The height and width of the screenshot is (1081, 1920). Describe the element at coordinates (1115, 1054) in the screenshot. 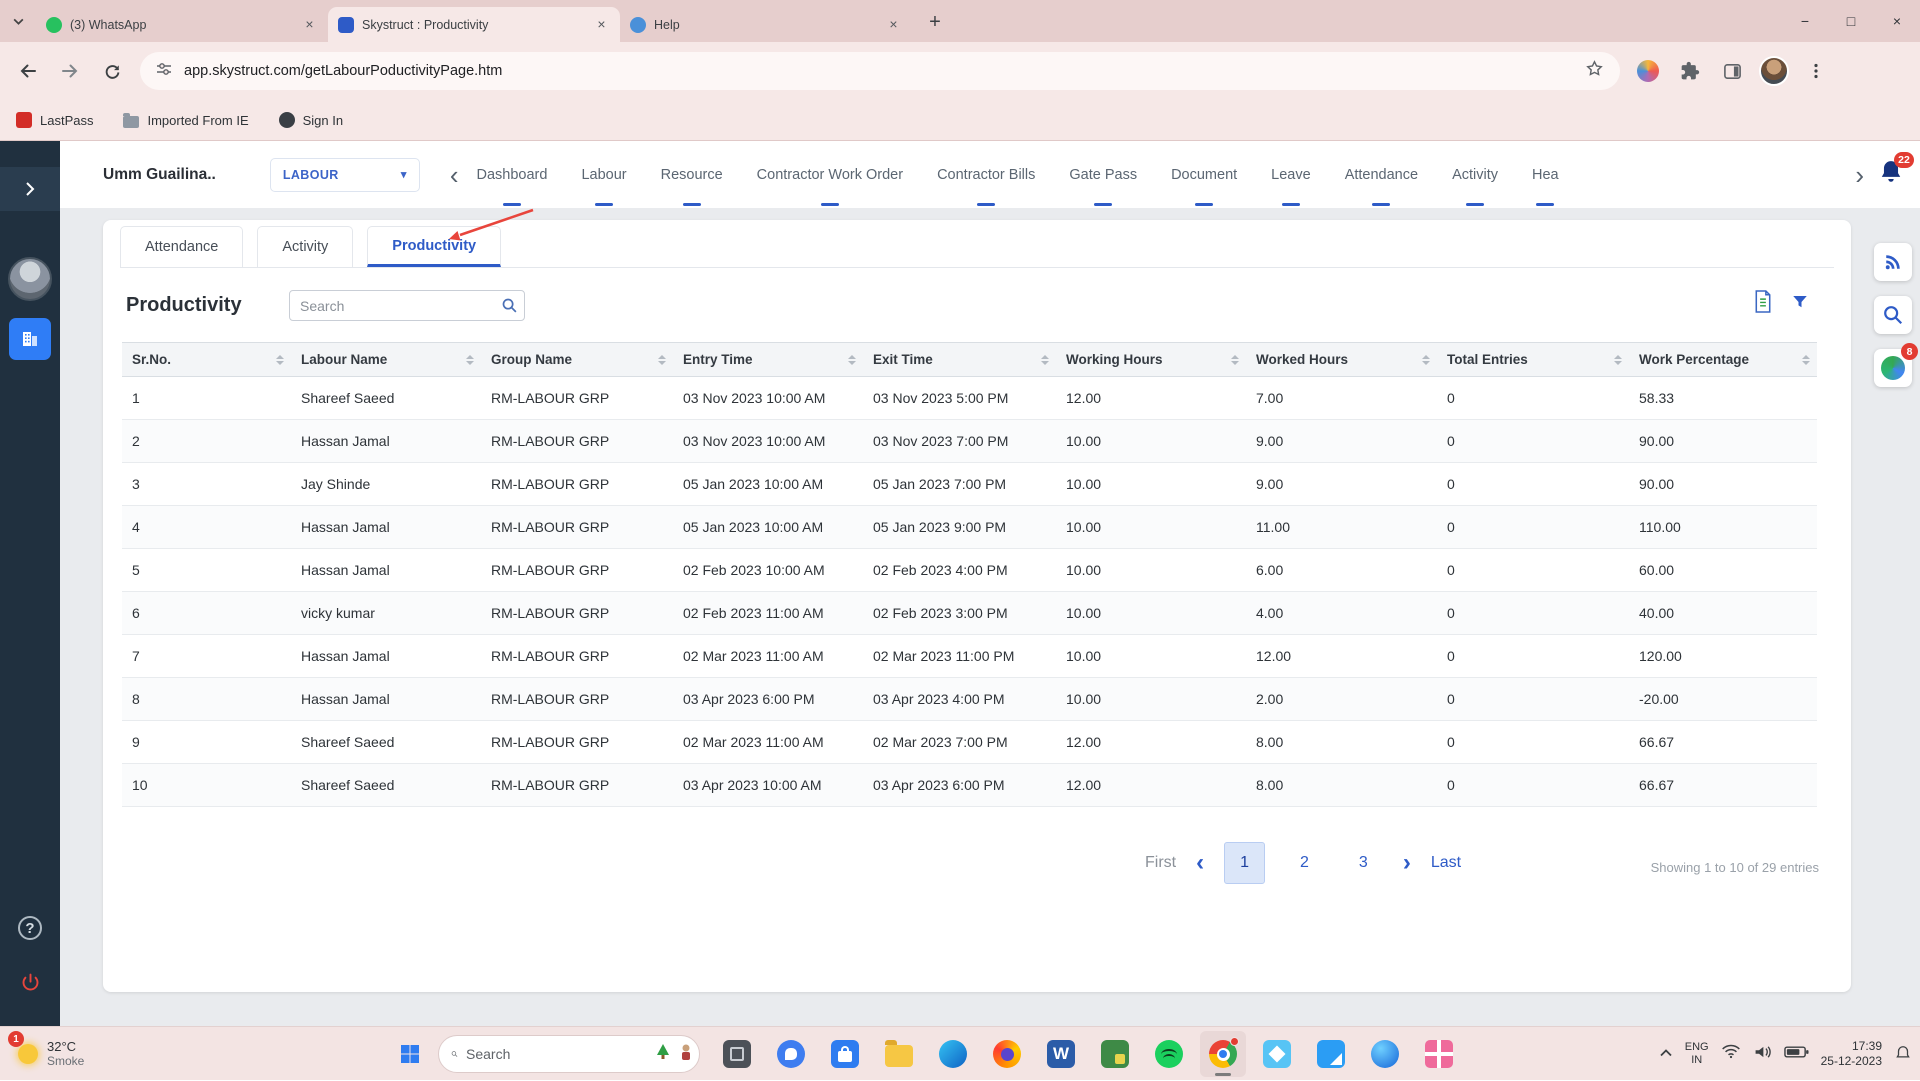

I see `green-app-icon` at that location.